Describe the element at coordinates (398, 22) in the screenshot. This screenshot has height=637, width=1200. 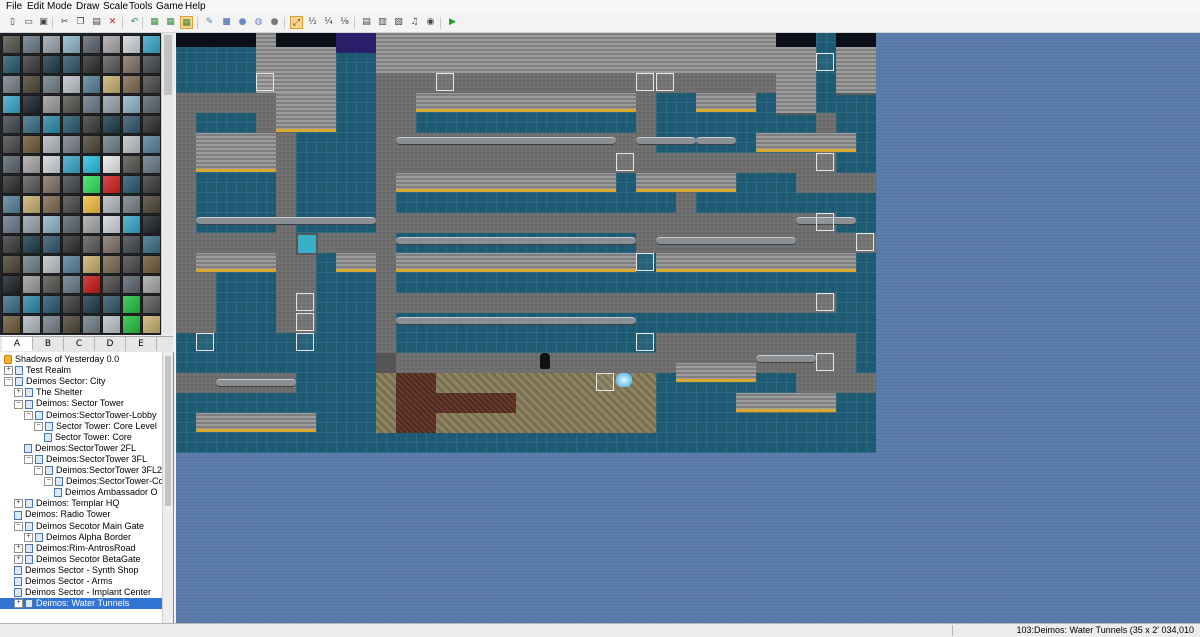
I see `script-editor-icon: ▧` at that location.